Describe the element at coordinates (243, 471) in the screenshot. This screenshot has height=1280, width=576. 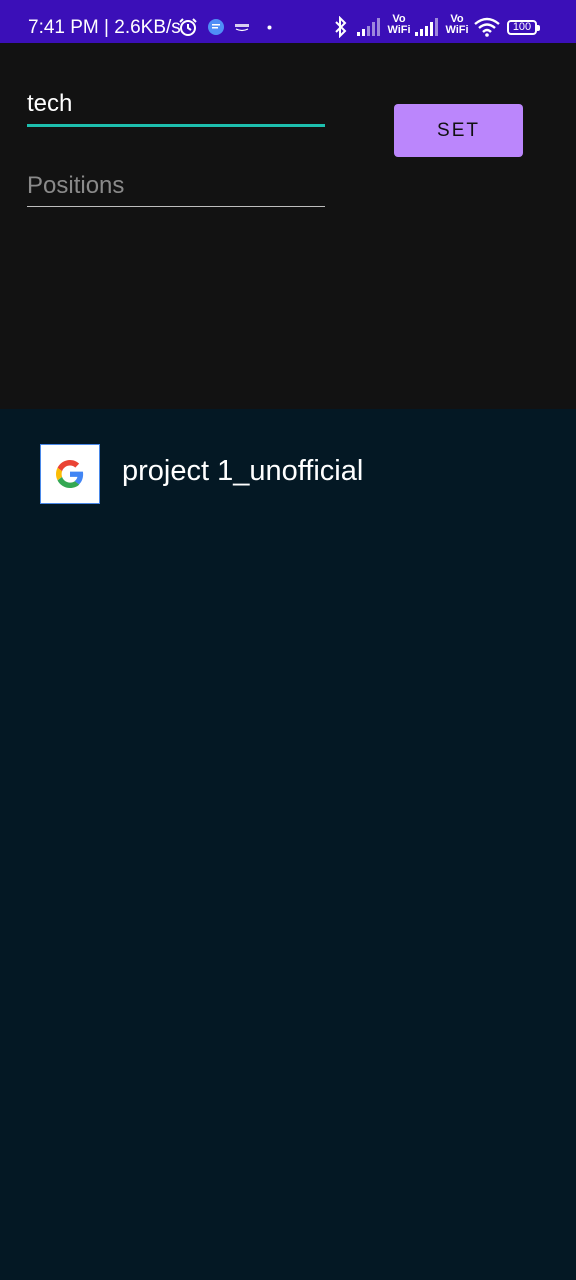
I see `list-item-label: project 1_unofficial` at that location.